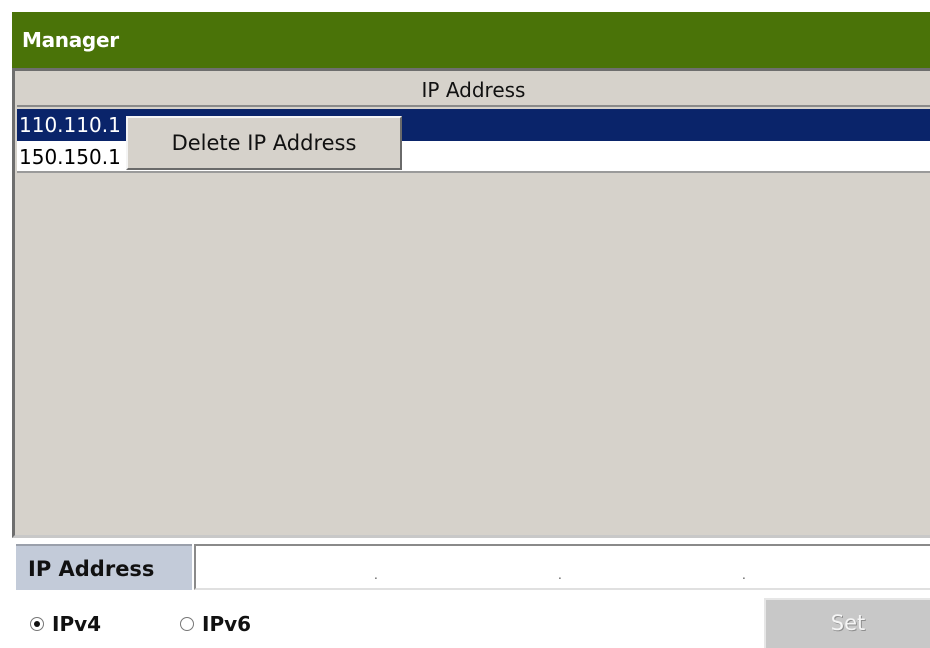  Describe the element at coordinates (562, 567) in the screenshot. I see `ip-address-input: . . .` at that location.